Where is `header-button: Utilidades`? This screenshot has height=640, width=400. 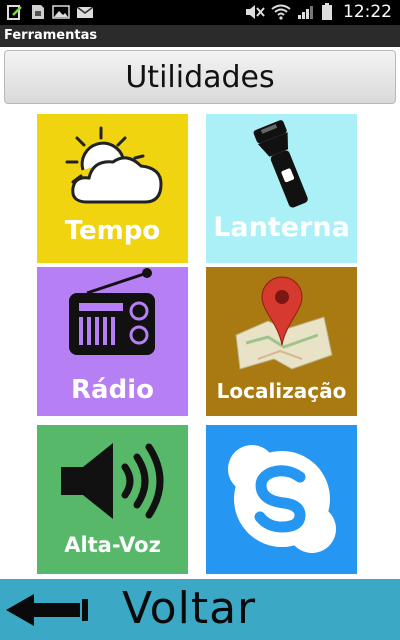 header-button: Utilidades is located at coordinates (200, 77).